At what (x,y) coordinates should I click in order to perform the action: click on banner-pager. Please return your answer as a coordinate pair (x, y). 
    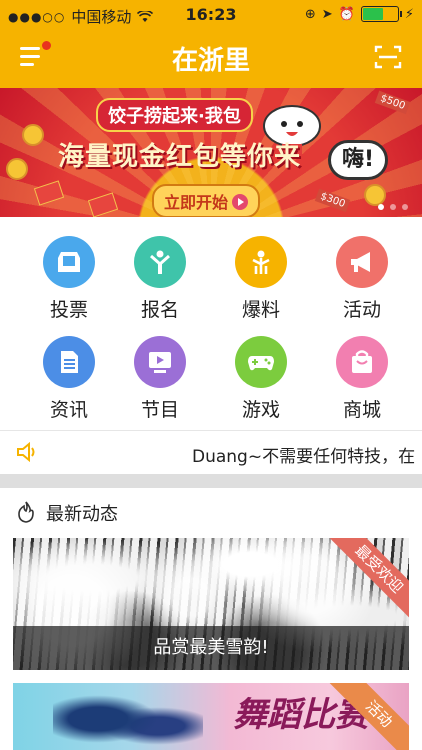
    Looking at the image, I should click on (393, 207).